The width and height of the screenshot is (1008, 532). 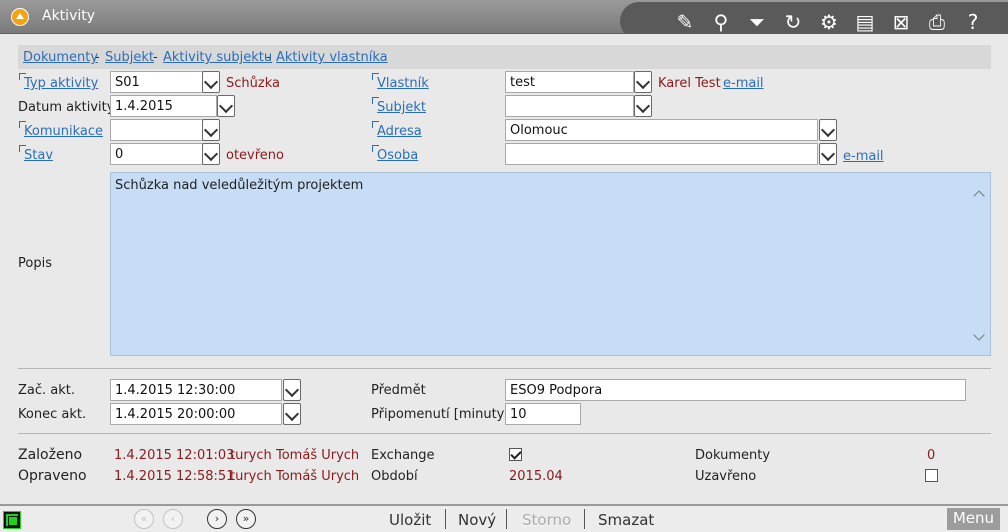 What do you see at coordinates (743, 83) in the screenshot?
I see `vlastnik-email-link: e-mail` at bounding box center [743, 83].